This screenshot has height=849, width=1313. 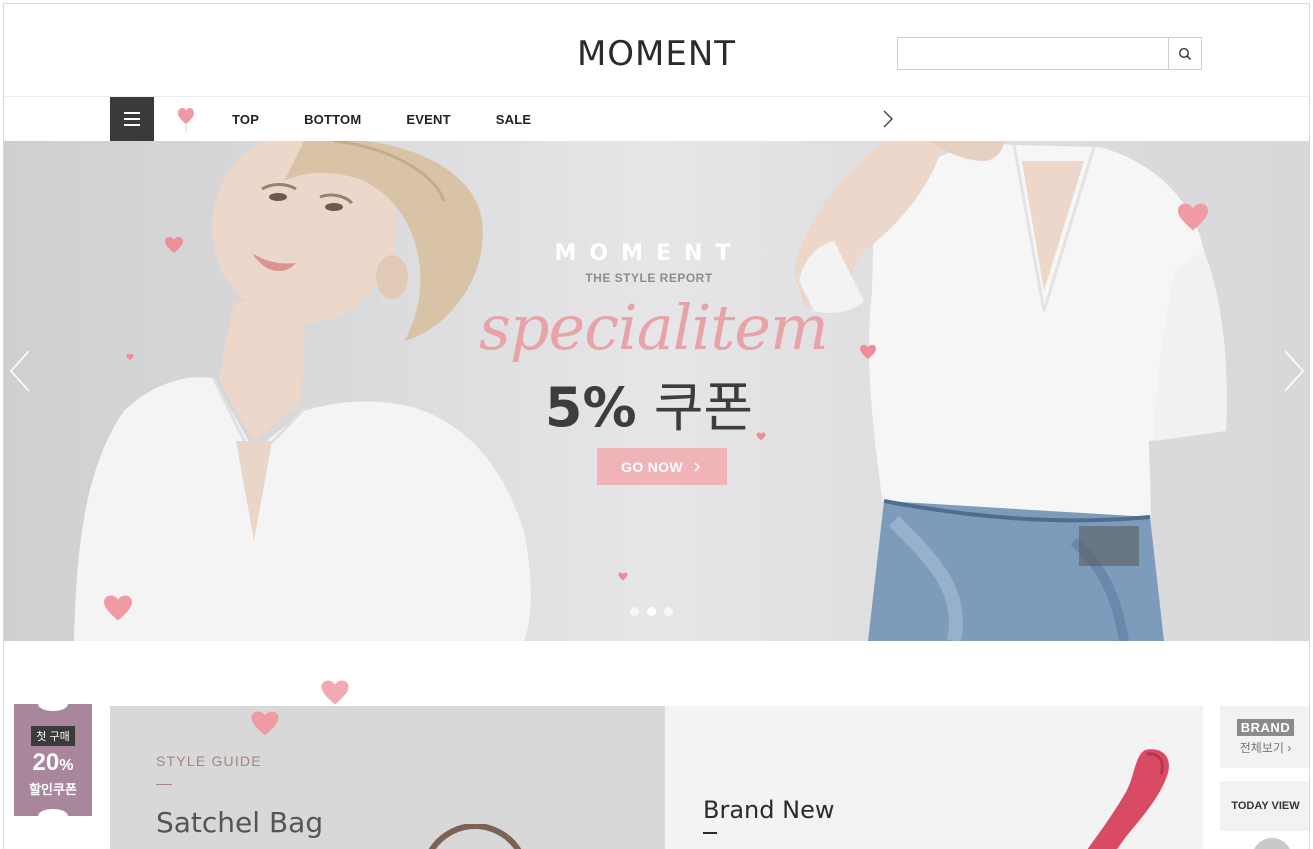 What do you see at coordinates (649, 402) in the screenshot?
I see `hero-coupon: 5% 쿠폰` at bounding box center [649, 402].